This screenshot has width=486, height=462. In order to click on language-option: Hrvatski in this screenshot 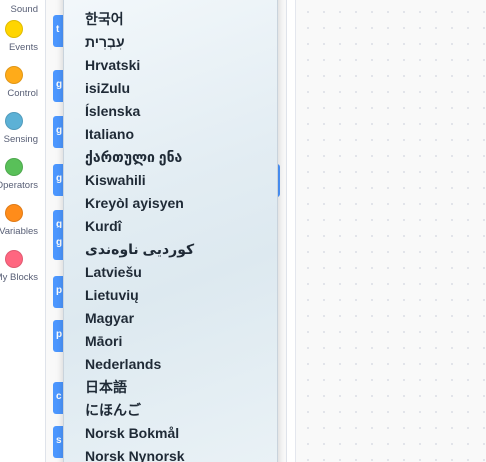, I will do `click(112, 65)`.